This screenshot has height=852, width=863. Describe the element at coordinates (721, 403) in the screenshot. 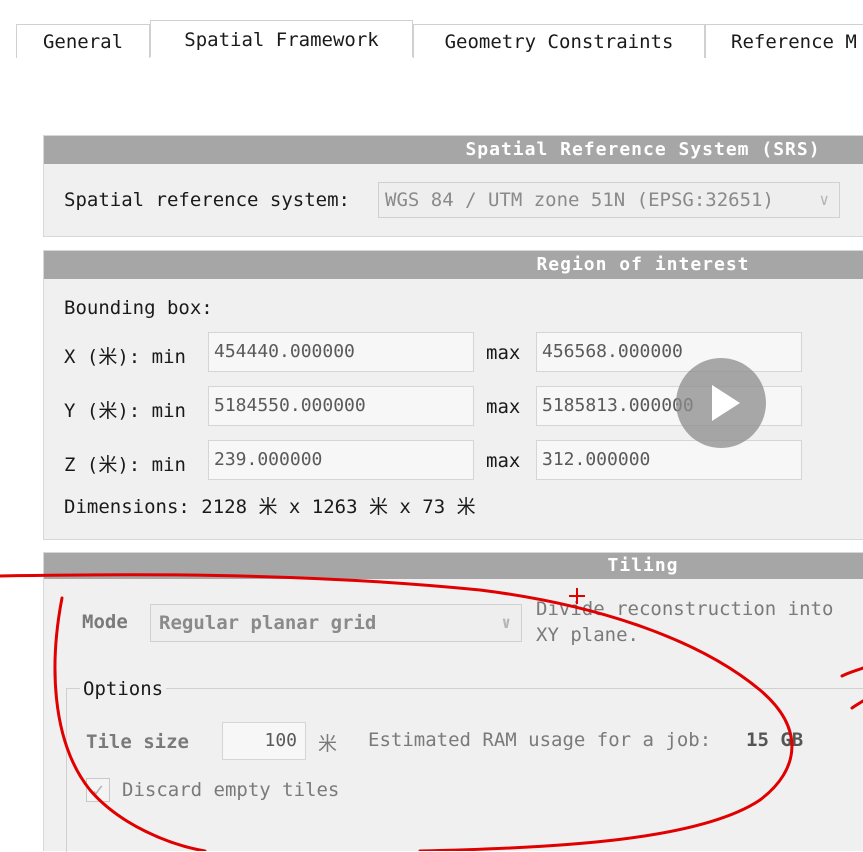

I see `play-icon` at that location.